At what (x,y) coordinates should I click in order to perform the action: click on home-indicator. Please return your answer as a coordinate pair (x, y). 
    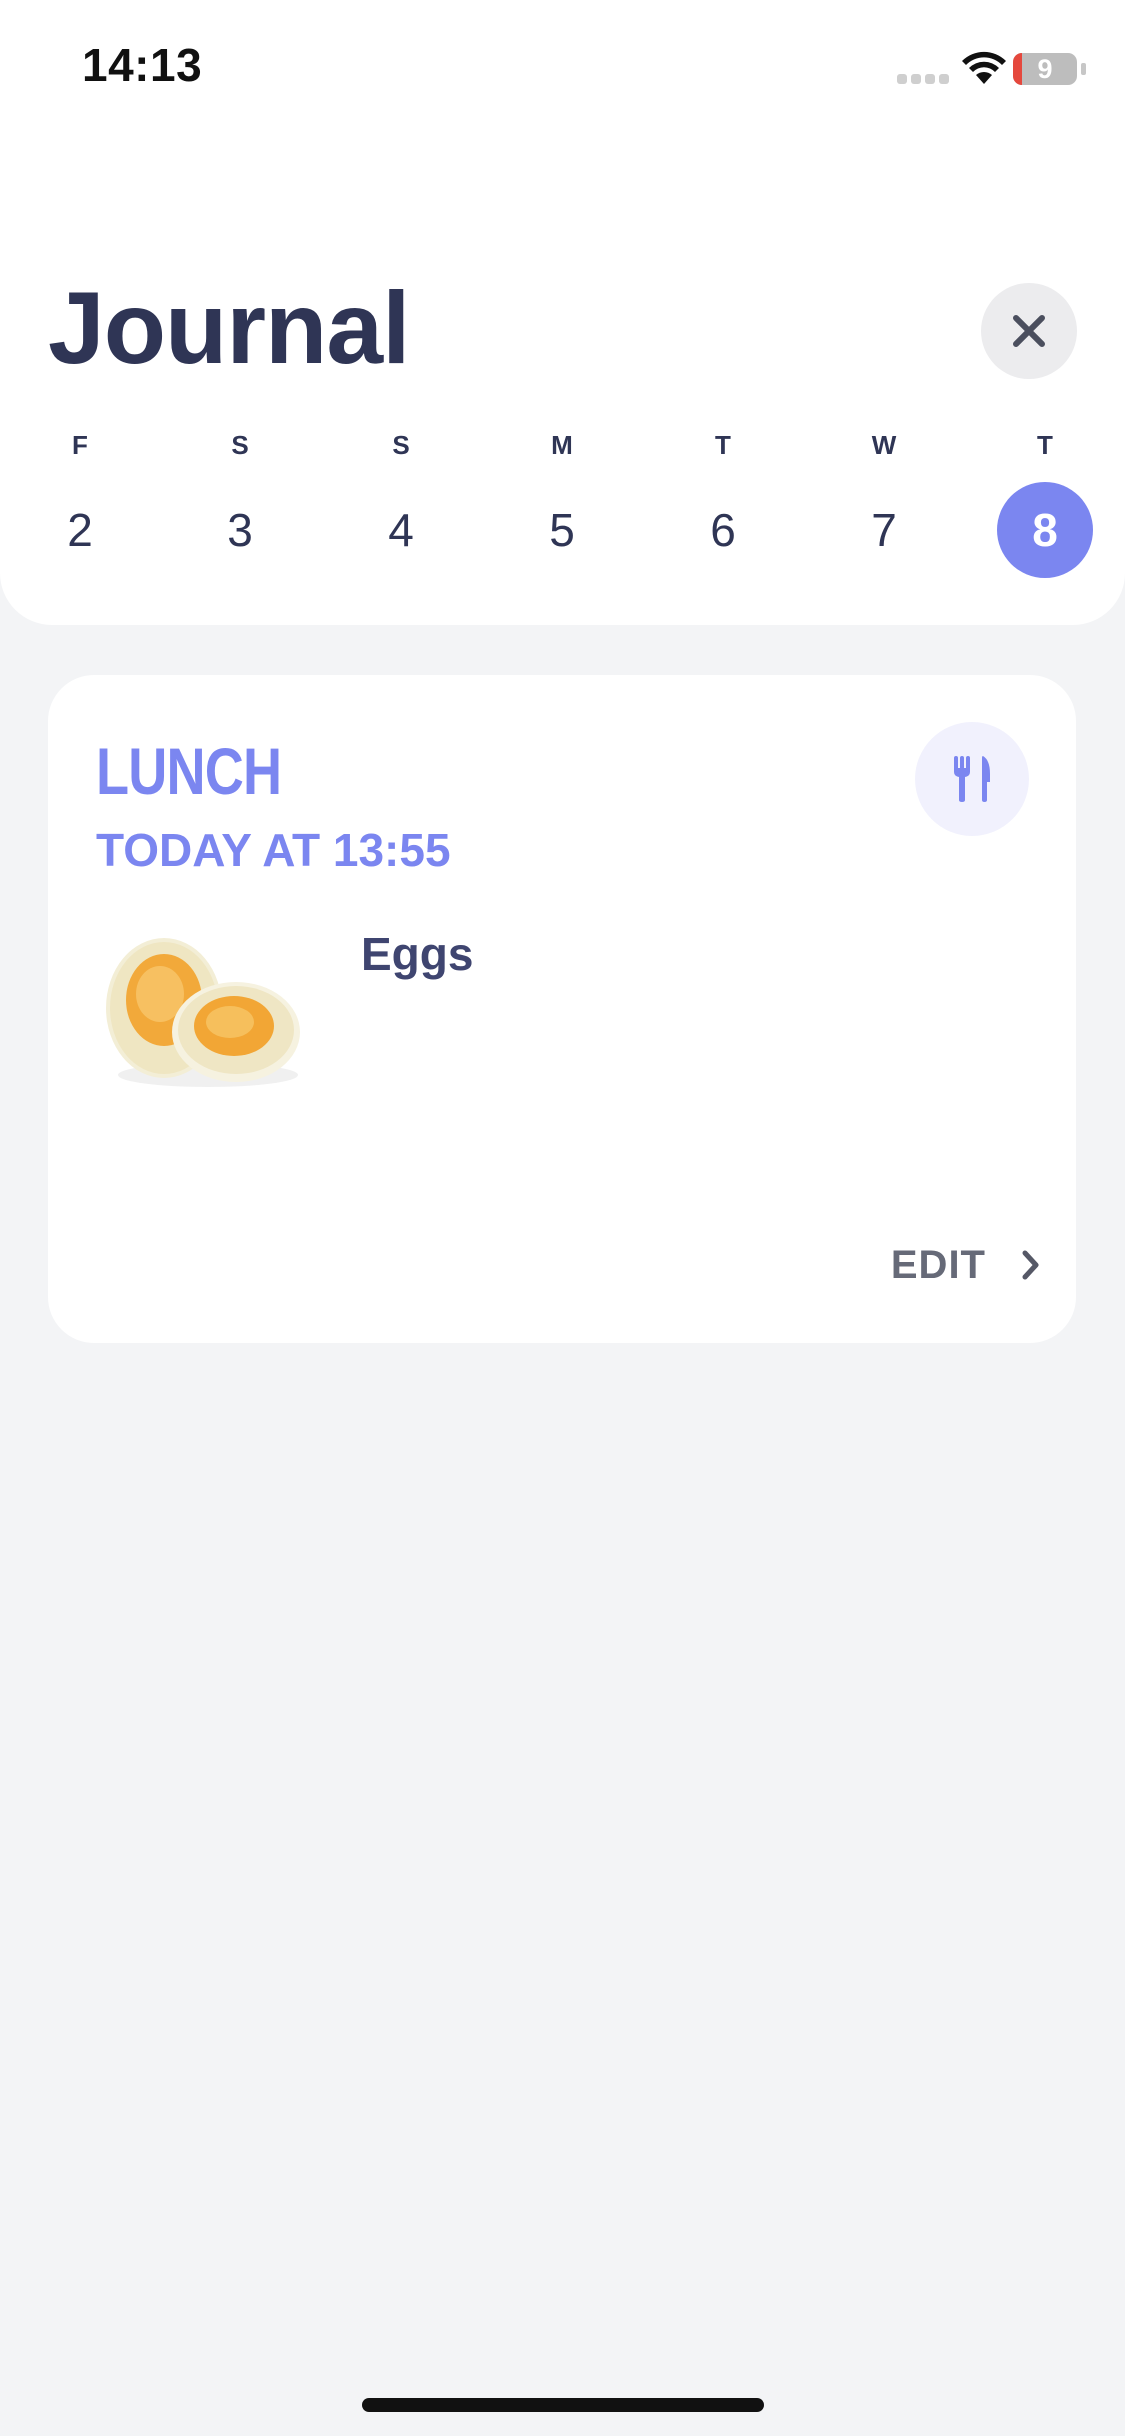
    Looking at the image, I should click on (563, 2405).